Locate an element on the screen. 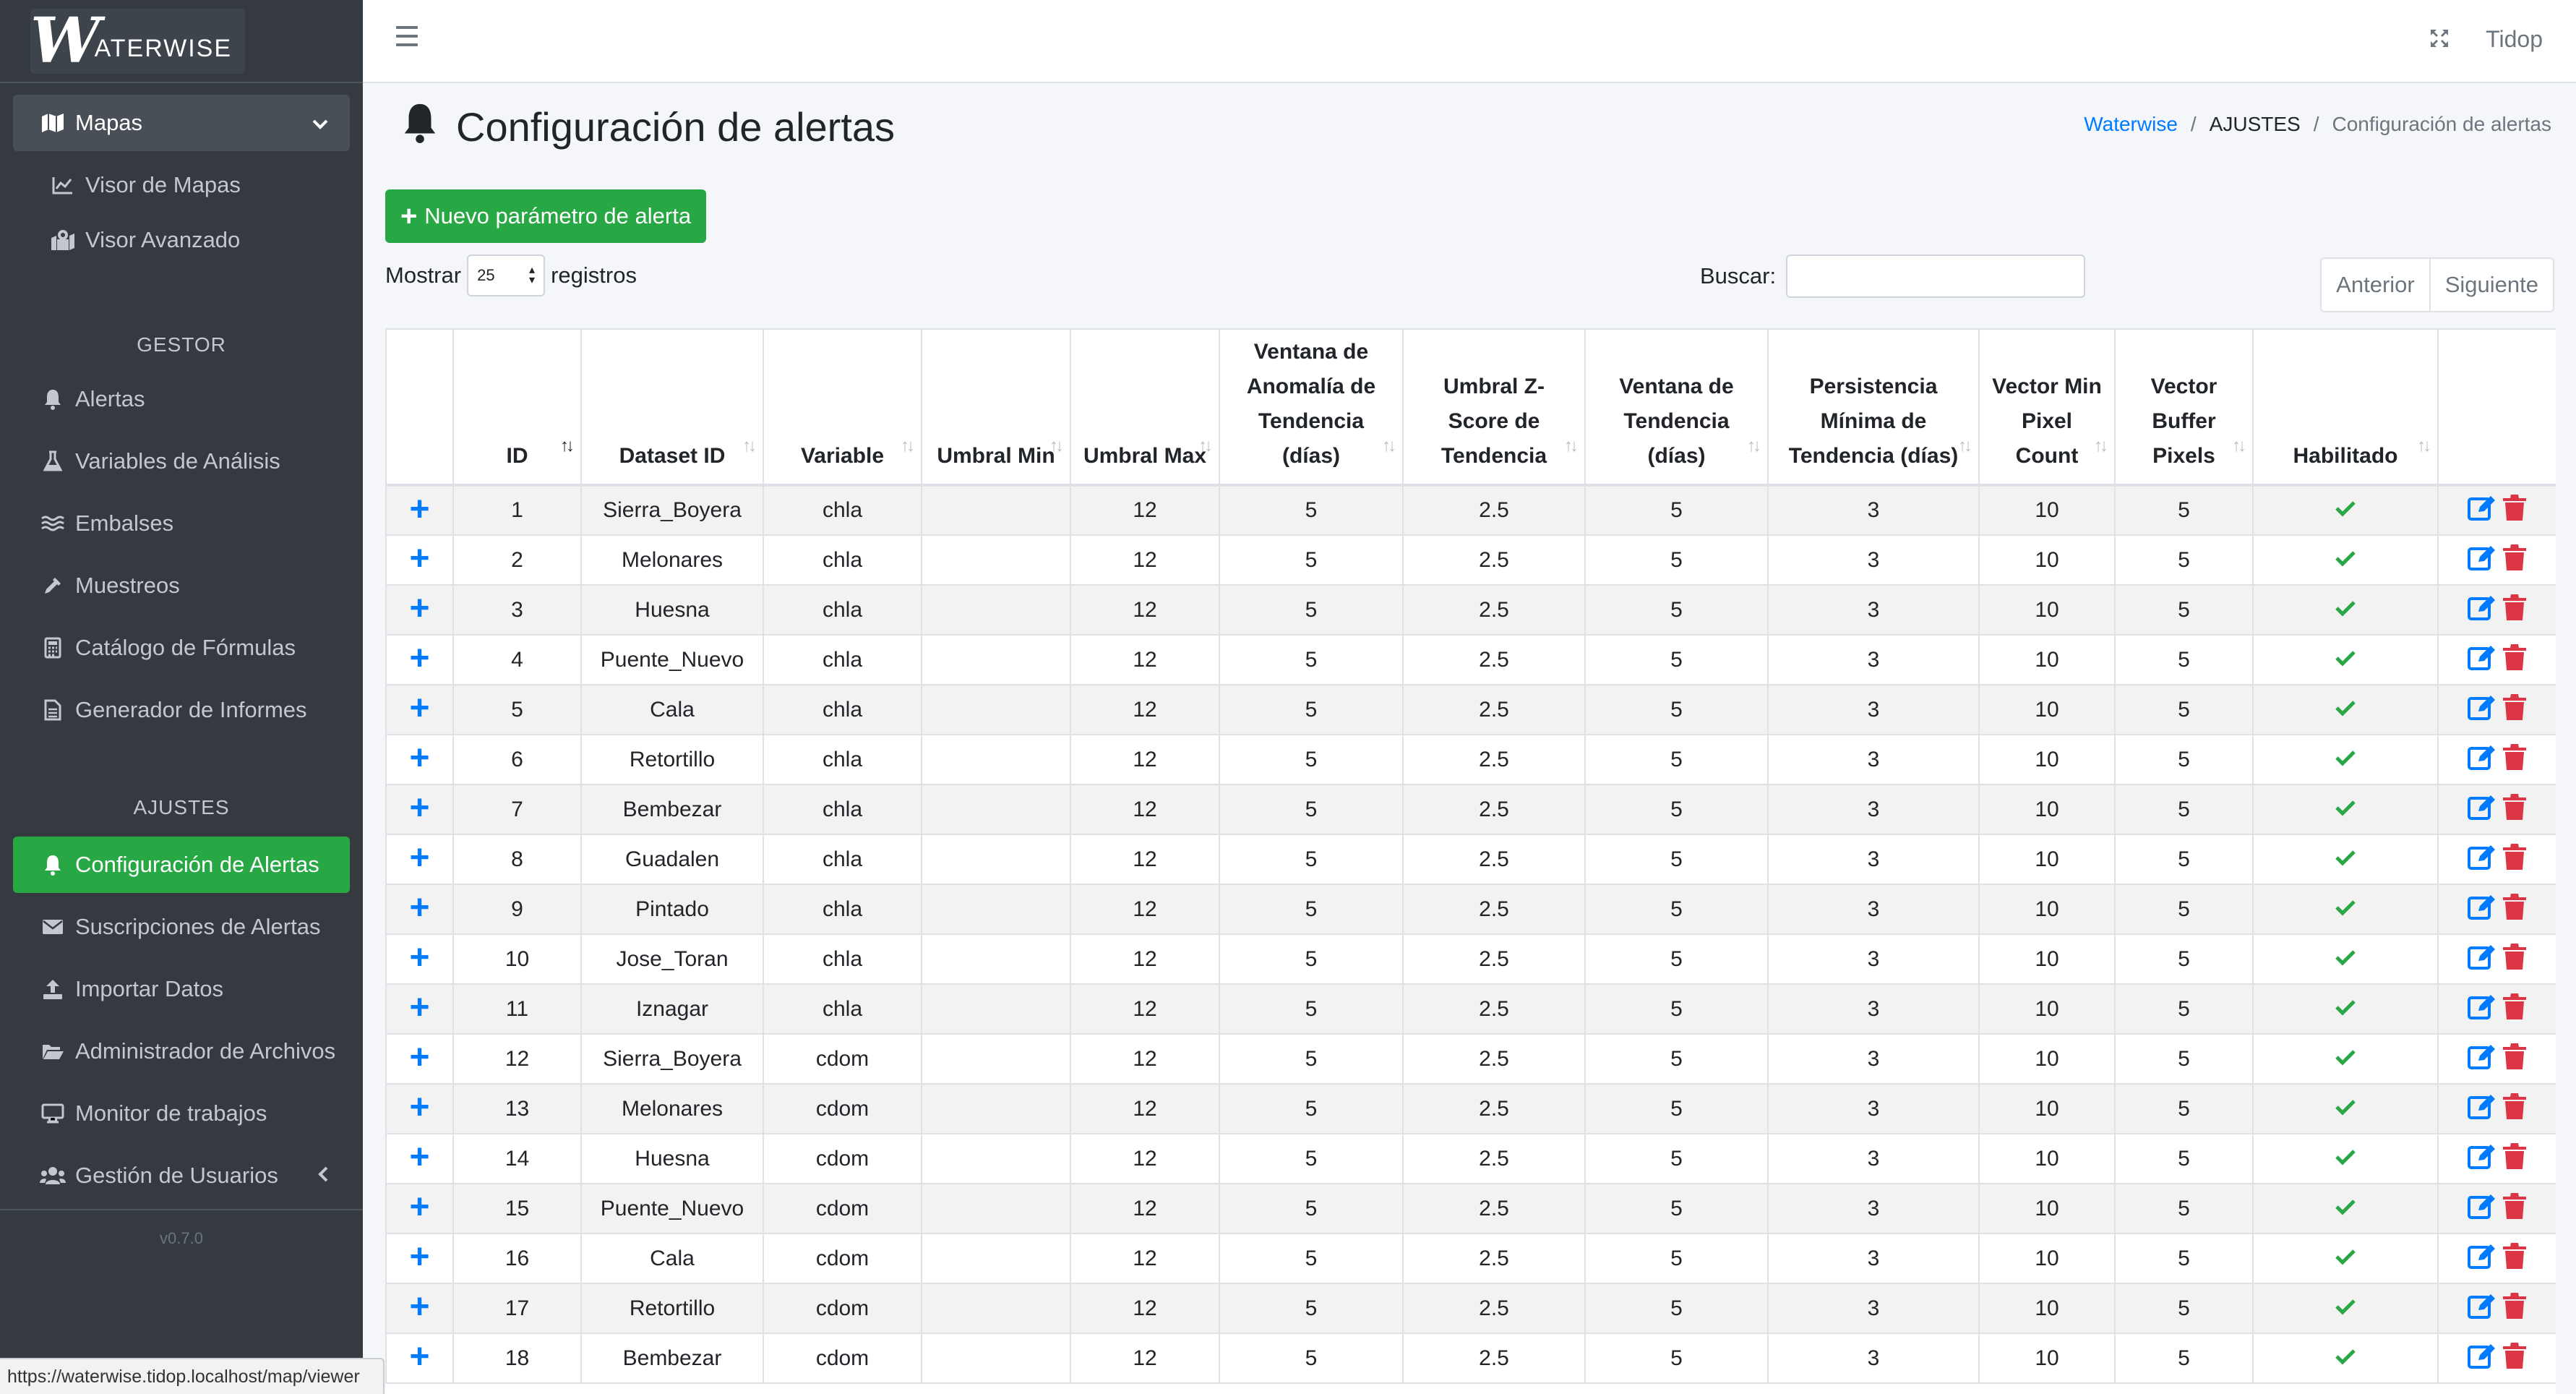 This screenshot has width=2576, height=1394. col-variable-header: Variable ↑↓ is located at coordinates (842, 407).